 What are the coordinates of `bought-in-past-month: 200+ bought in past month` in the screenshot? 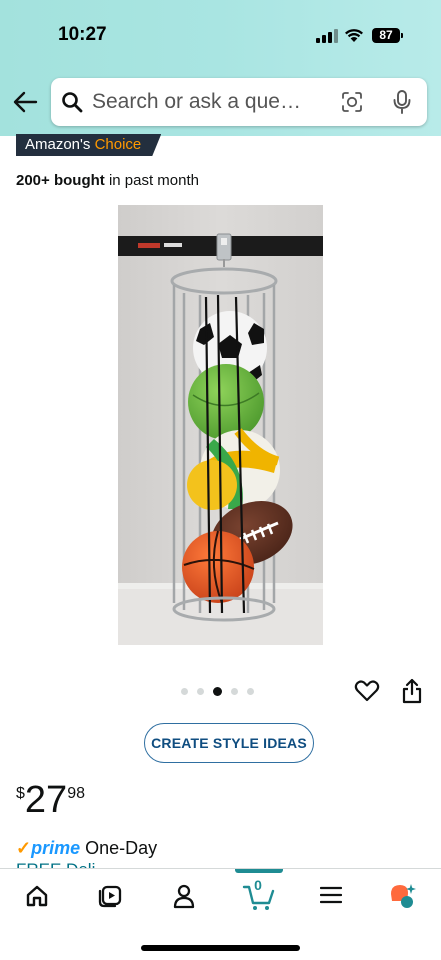 It's located at (107, 180).